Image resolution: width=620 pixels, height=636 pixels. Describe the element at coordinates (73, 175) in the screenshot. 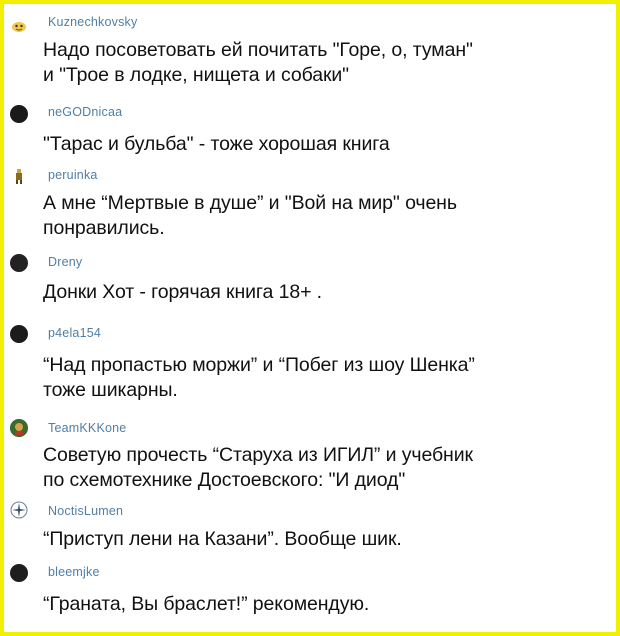

I see `username: peruinka` at that location.